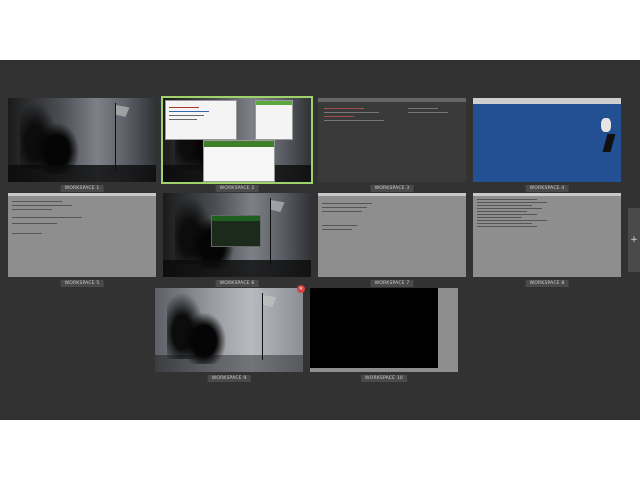  I want to click on workspace-3-thumbnail, so click(392, 140).